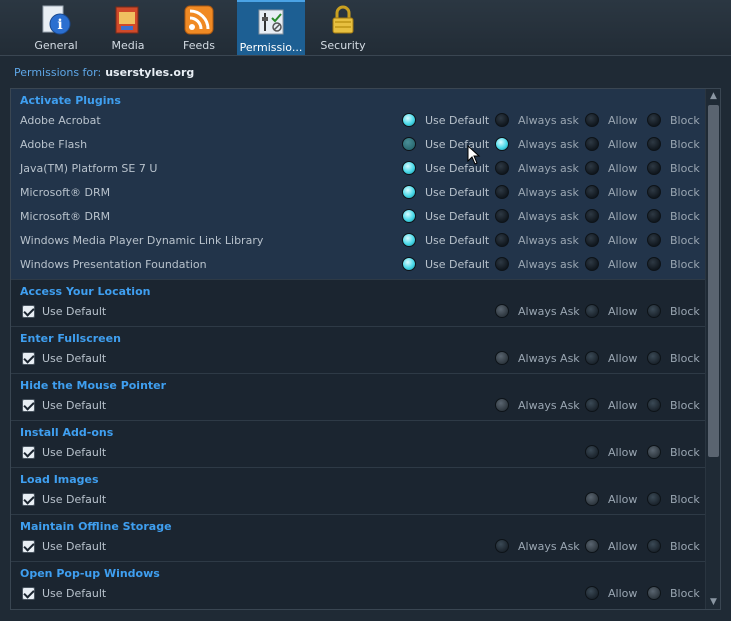 This screenshot has height=621, width=731. Describe the element at coordinates (58, 72) in the screenshot. I see `permissions-for-label: Permissions for:` at that location.